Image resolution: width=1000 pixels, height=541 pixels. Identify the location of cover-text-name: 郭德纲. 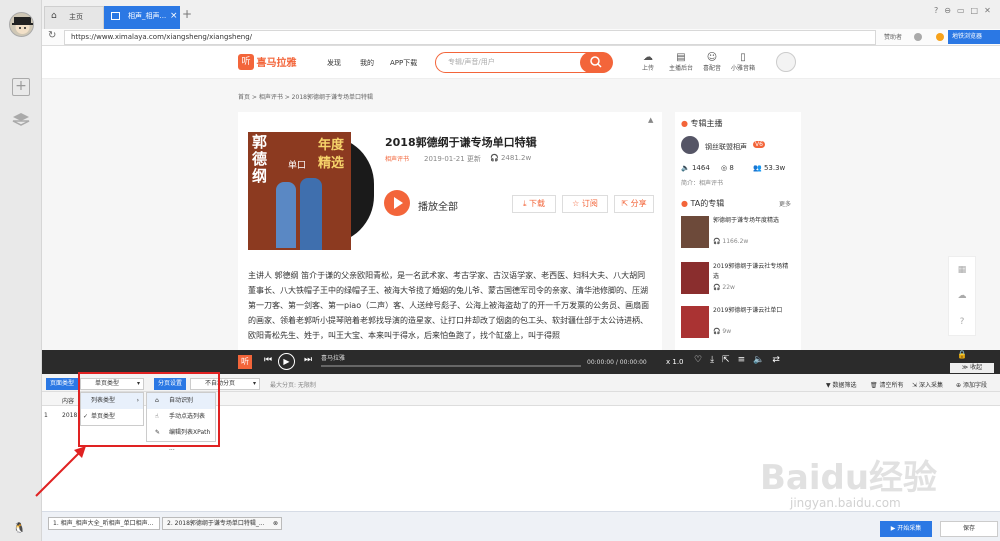
(260, 159).